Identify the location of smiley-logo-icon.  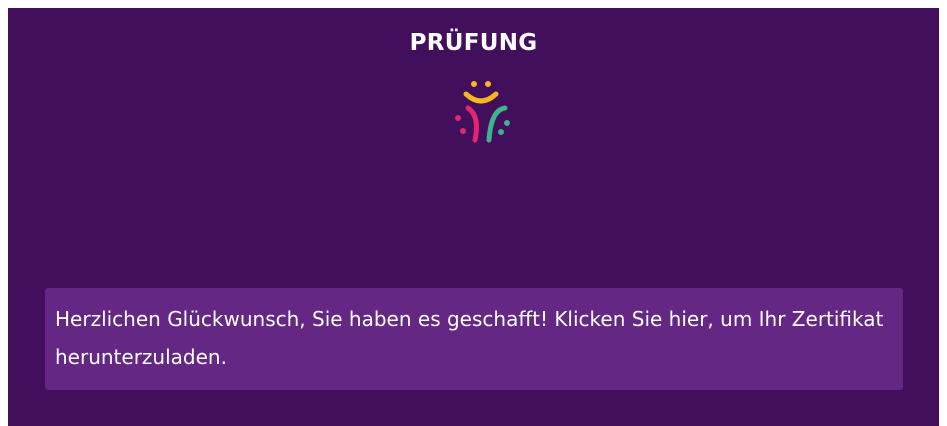
(482, 112).